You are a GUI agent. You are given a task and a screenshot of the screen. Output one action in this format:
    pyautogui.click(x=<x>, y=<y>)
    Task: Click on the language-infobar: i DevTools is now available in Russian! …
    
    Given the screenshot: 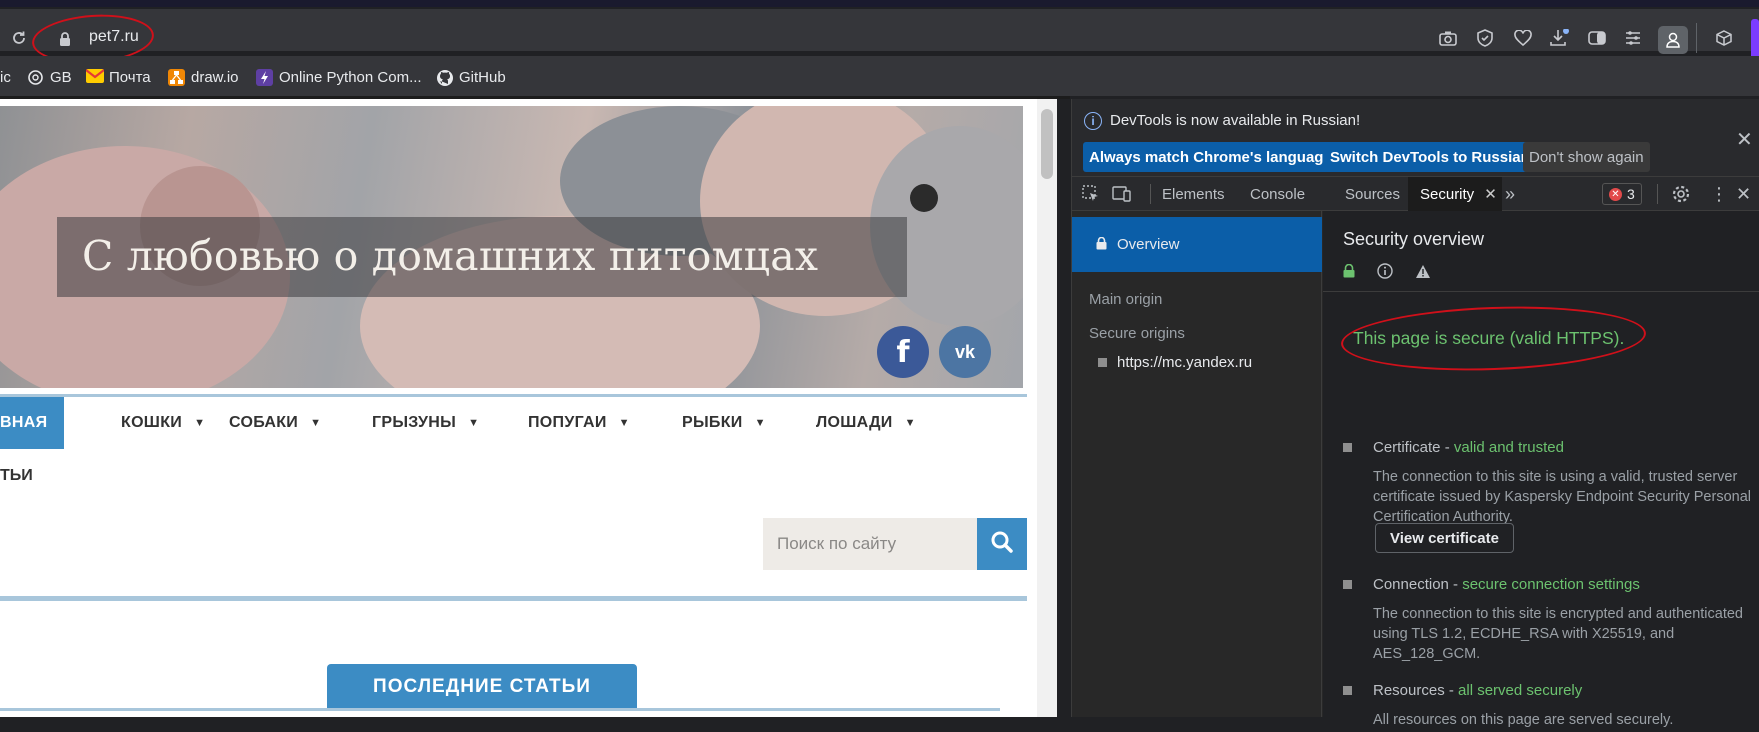 What is the action you would take?
    pyautogui.click(x=1415, y=137)
    